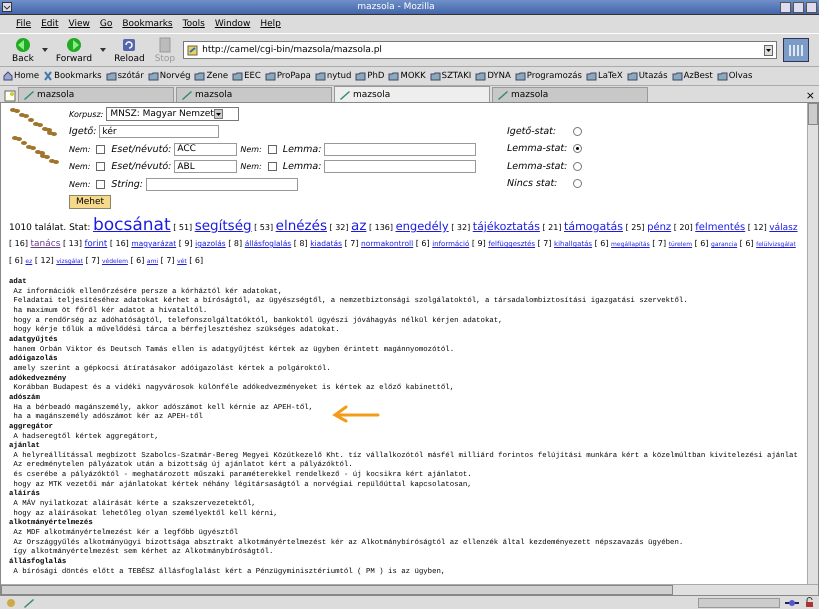  Describe the element at coordinates (18, 243) in the screenshot. I see `stat-count: [ 16]` at that location.